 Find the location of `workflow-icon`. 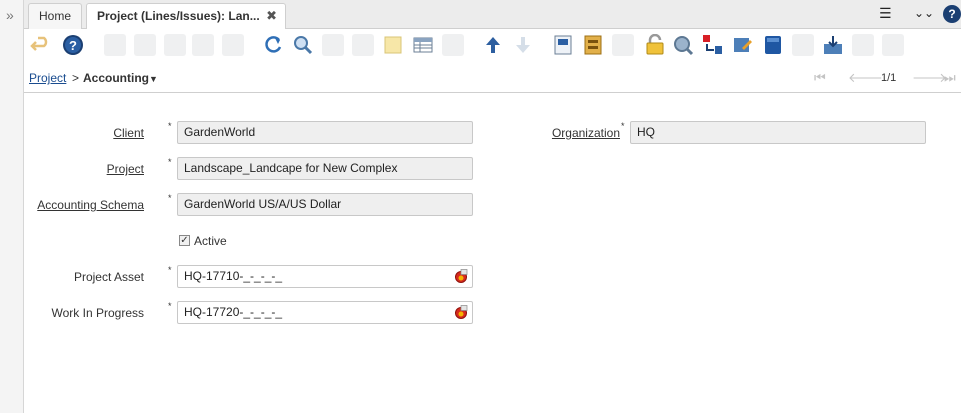

workflow-icon is located at coordinates (773, 45).